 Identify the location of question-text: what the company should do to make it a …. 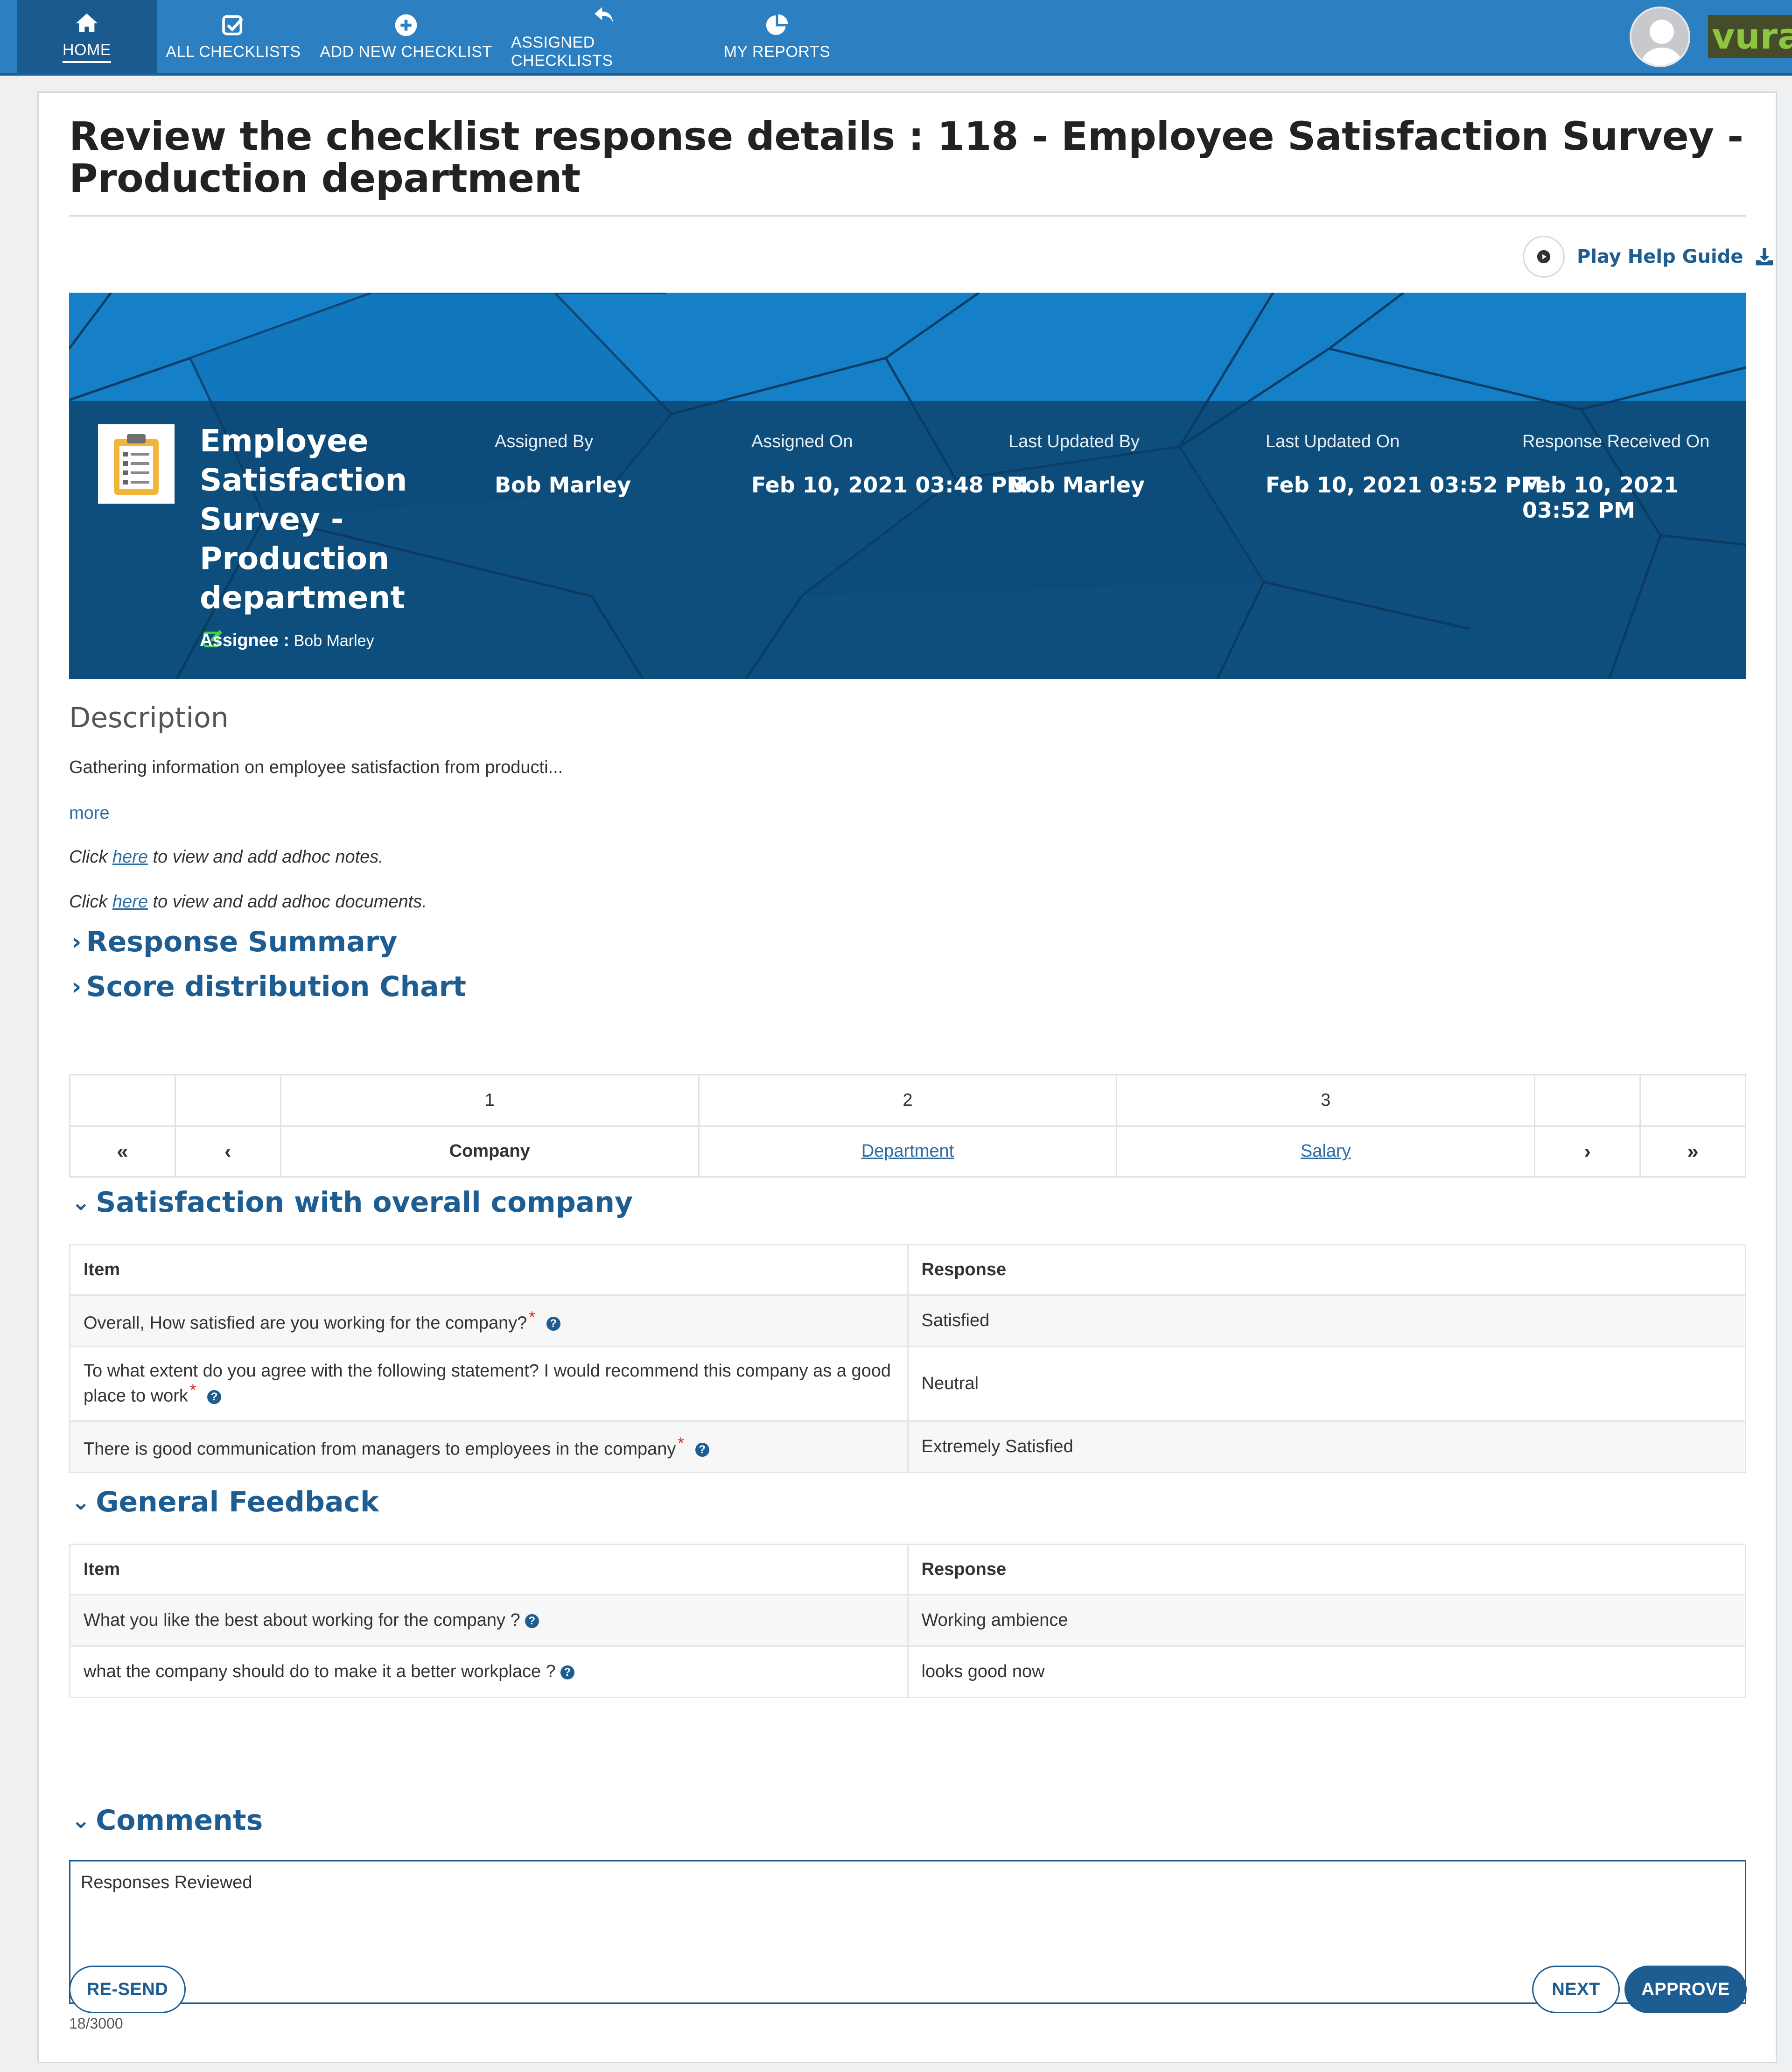
(320, 1671).